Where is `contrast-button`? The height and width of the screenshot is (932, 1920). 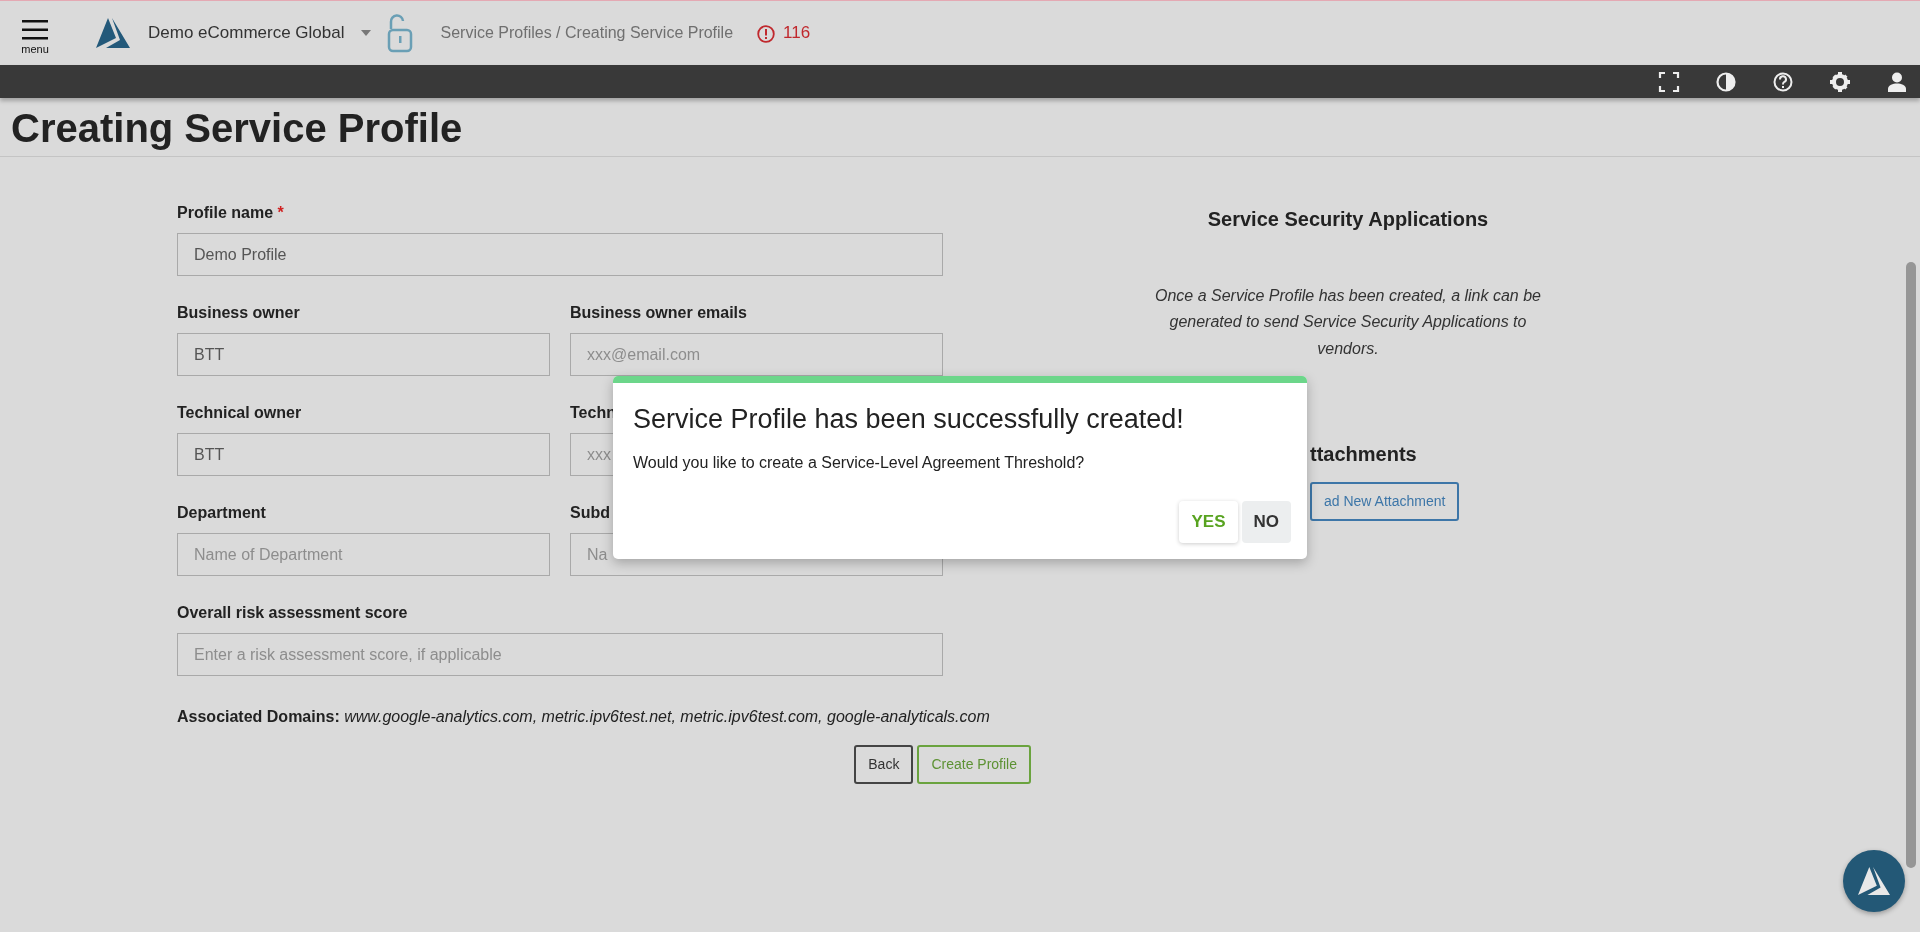 contrast-button is located at coordinates (1726, 81).